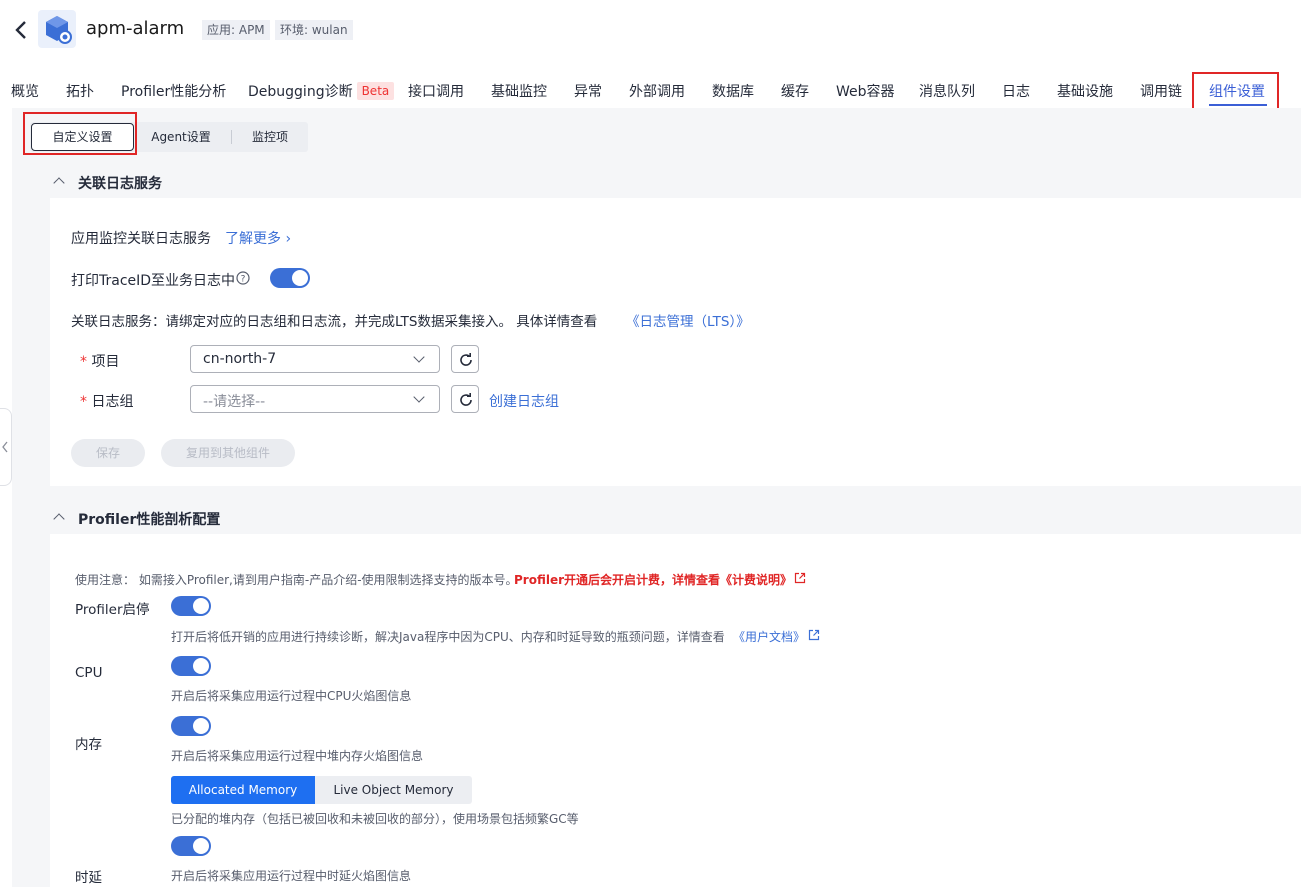 This screenshot has width=1301, height=887. What do you see at coordinates (315, 399) in the screenshot?
I see `loggroup-select: --请选择--` at bounding box center [315, 399].